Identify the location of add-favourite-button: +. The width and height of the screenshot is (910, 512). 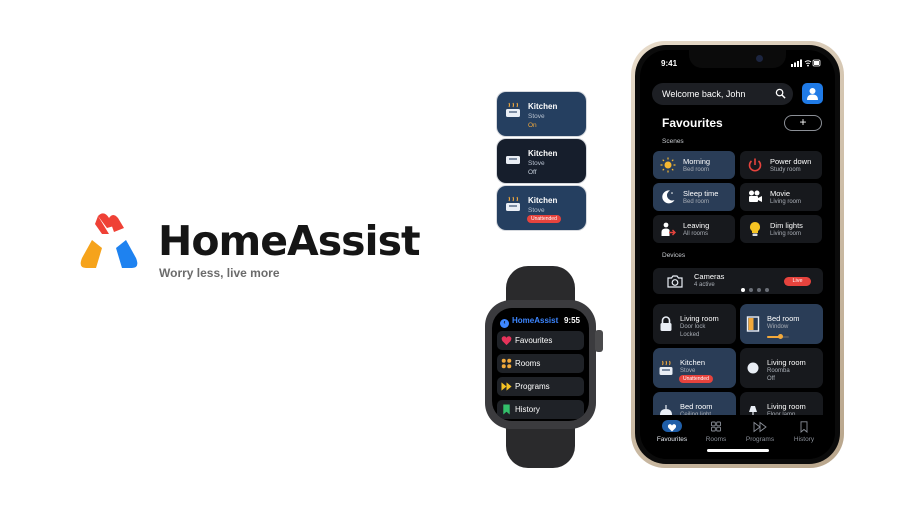
(803, 123).